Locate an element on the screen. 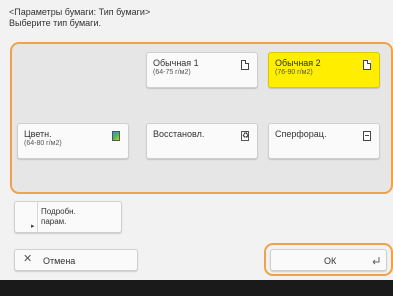 The image size is (393, 296). breadcrumb: <Параметры бумаги: Тип бумаги> is located at coordinates (80, 12).